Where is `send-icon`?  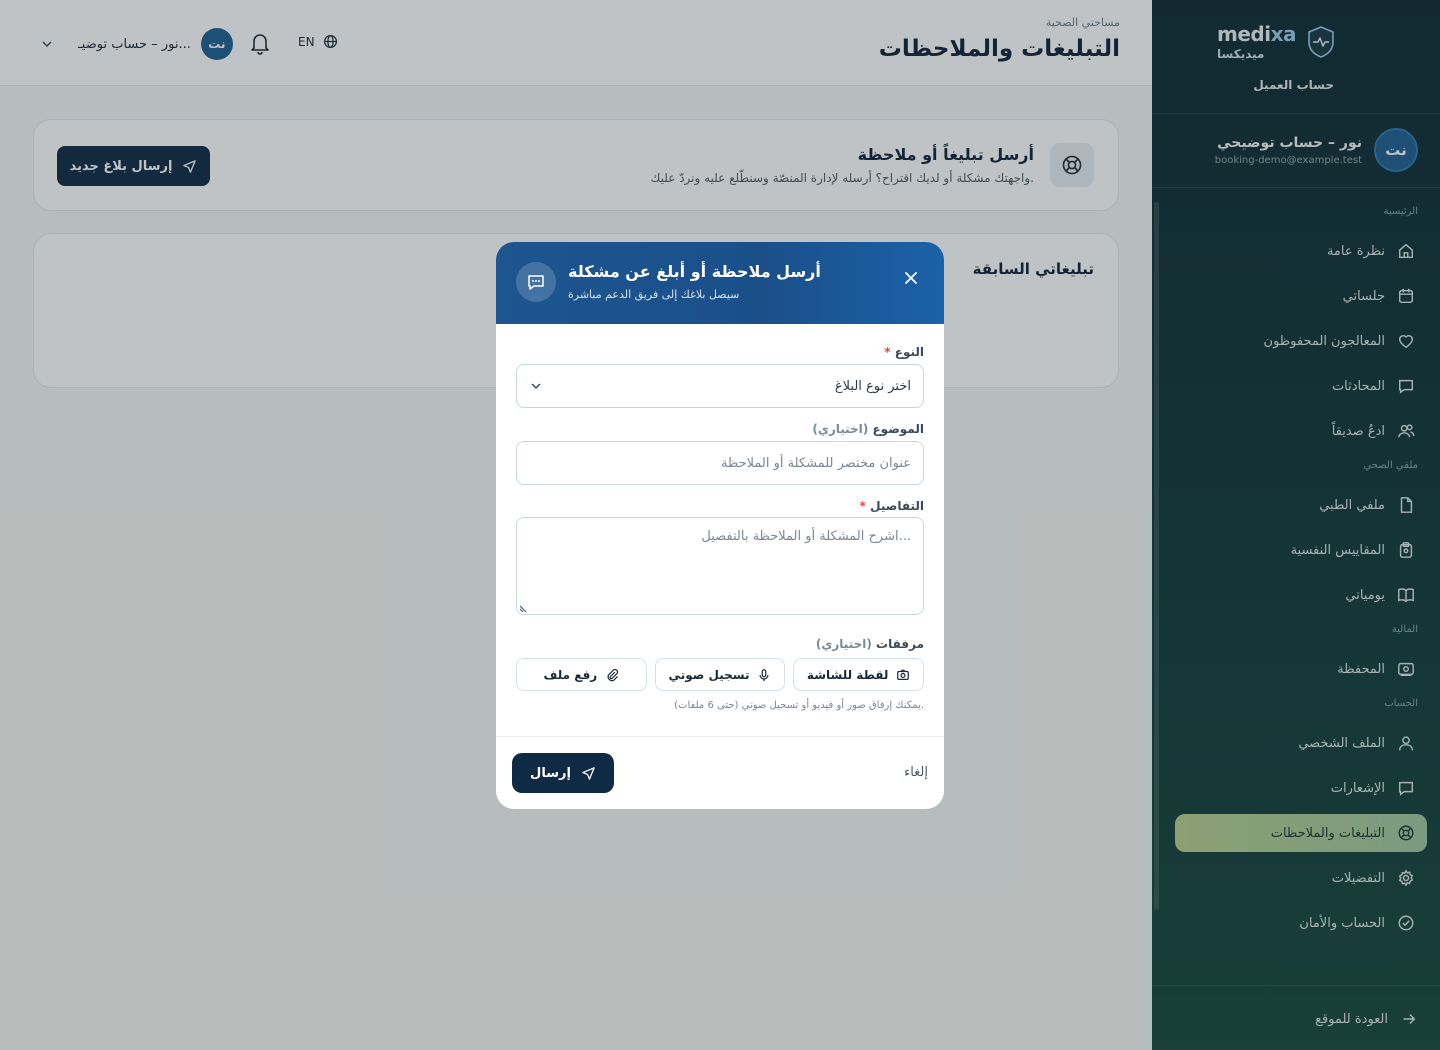
send-icon is located at coordinates (588, 773).